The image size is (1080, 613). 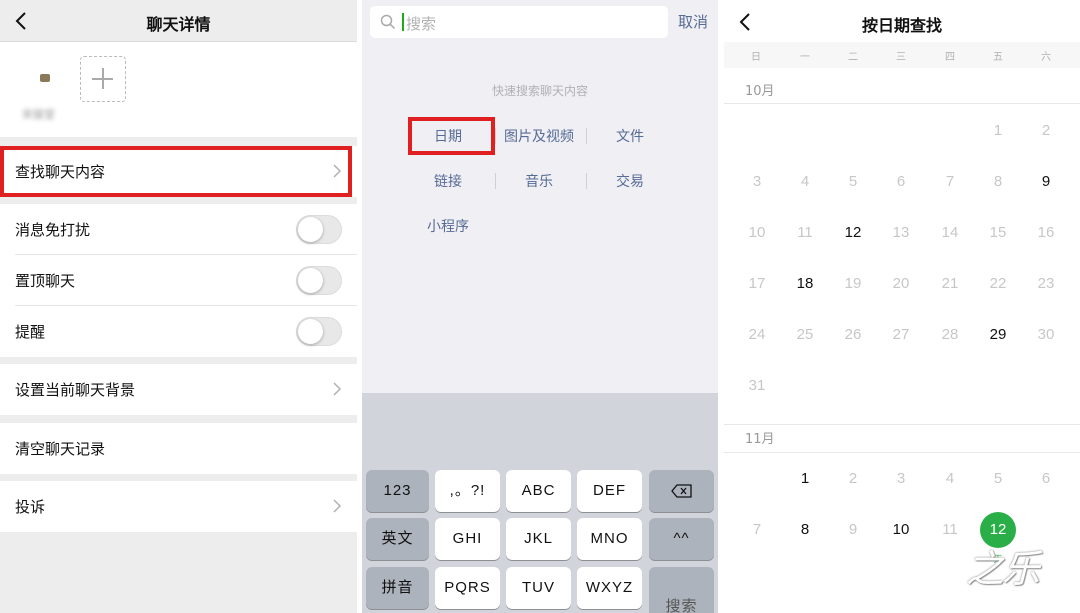 I want to click on mute-notifications-row: 消息免打扰, so click(x=178, y=229).